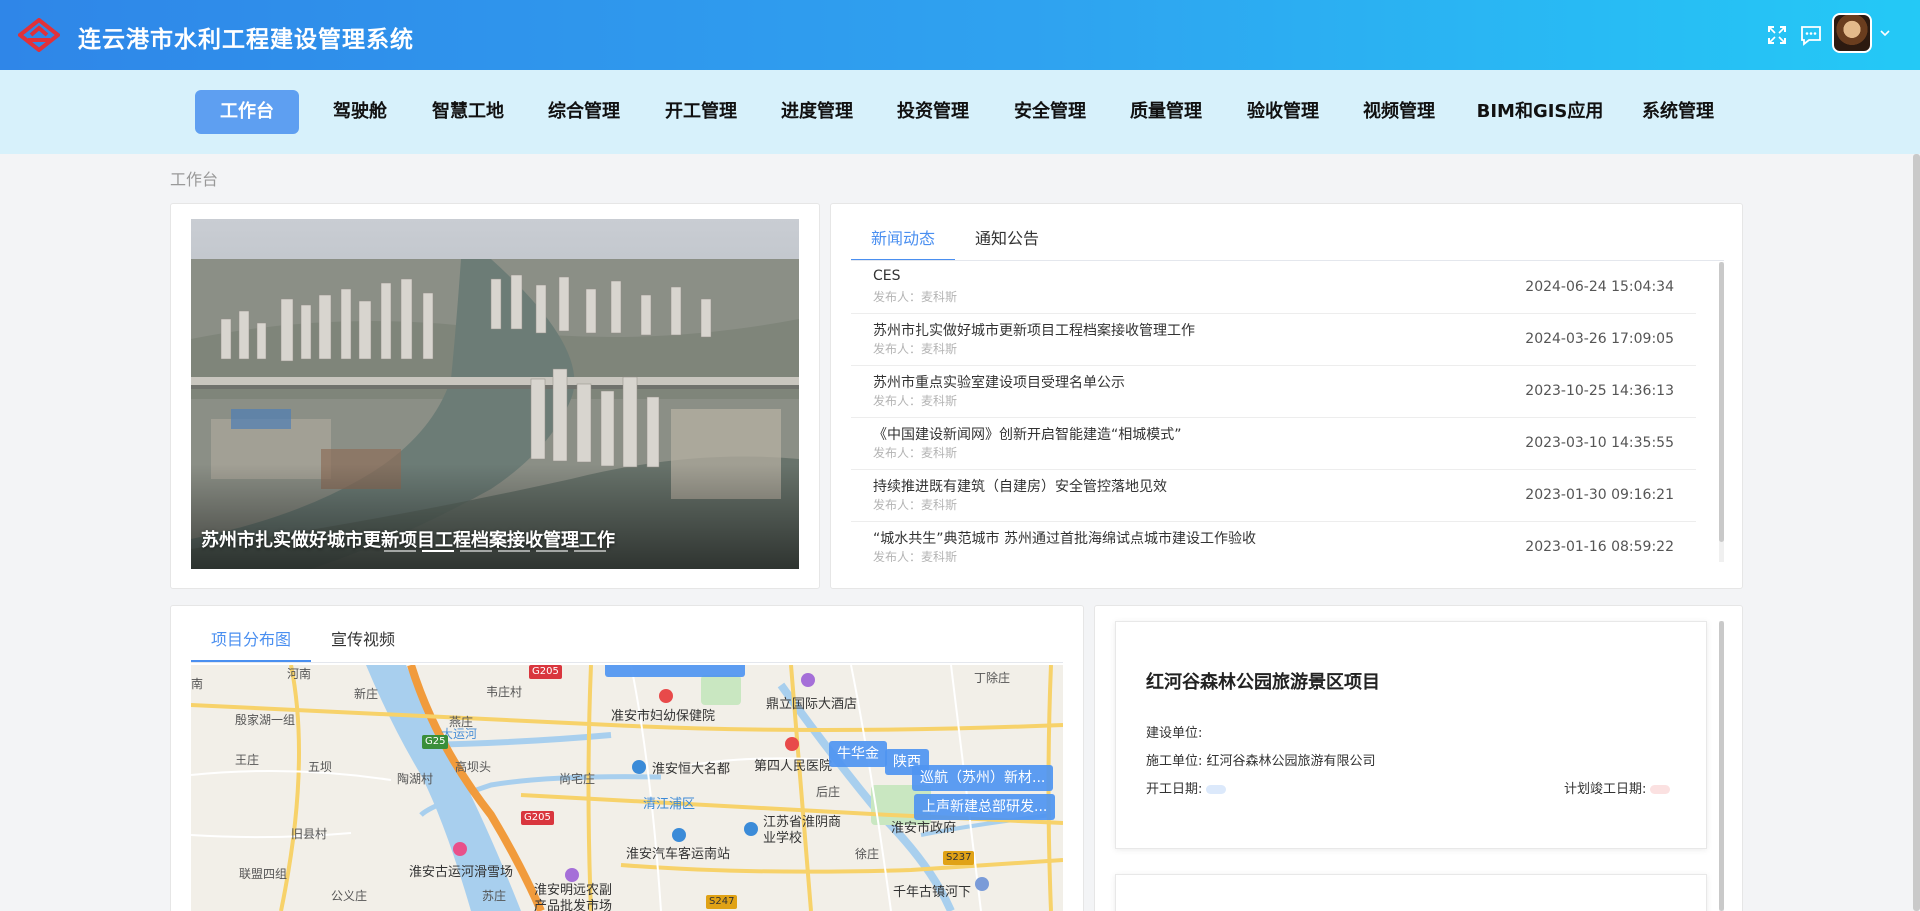  I want to click on nav-item-workbench: 工作台, so click(247, 112).